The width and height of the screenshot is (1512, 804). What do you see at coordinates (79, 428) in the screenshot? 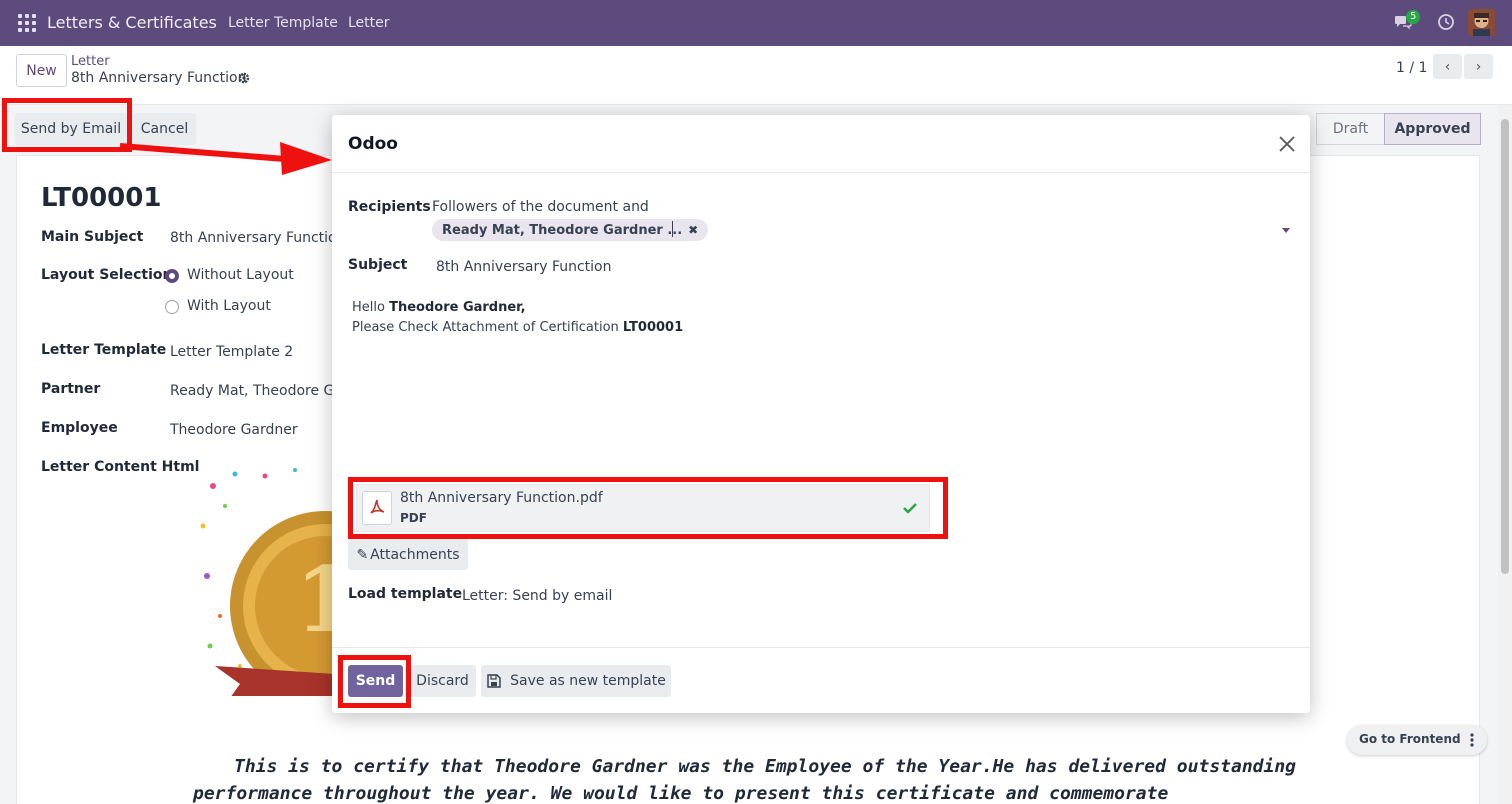
I see `employee-label: Employee` at bounding box center [79, 428].